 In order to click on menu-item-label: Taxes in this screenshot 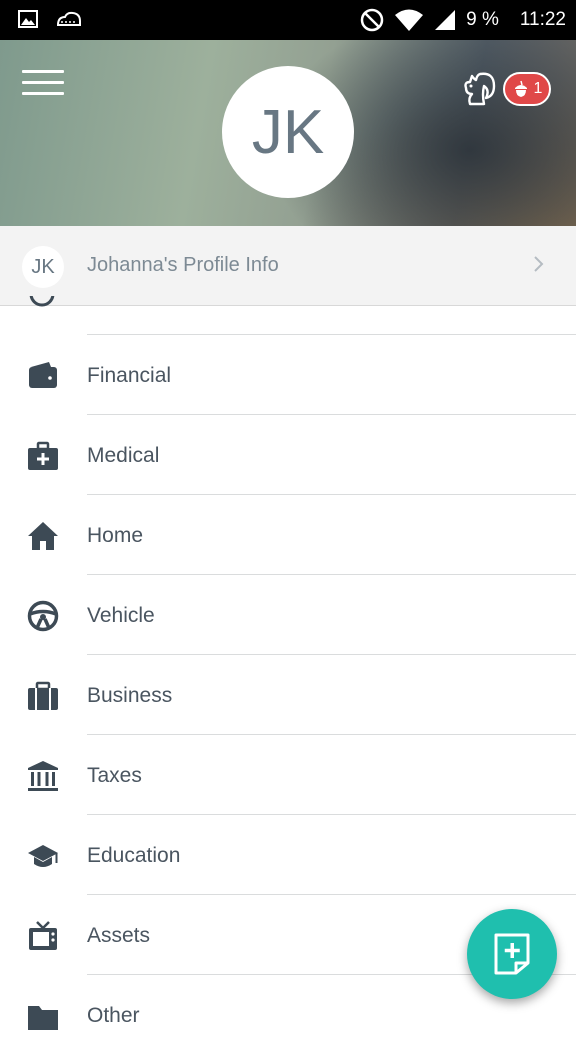, I will do `click(114, 775)`.